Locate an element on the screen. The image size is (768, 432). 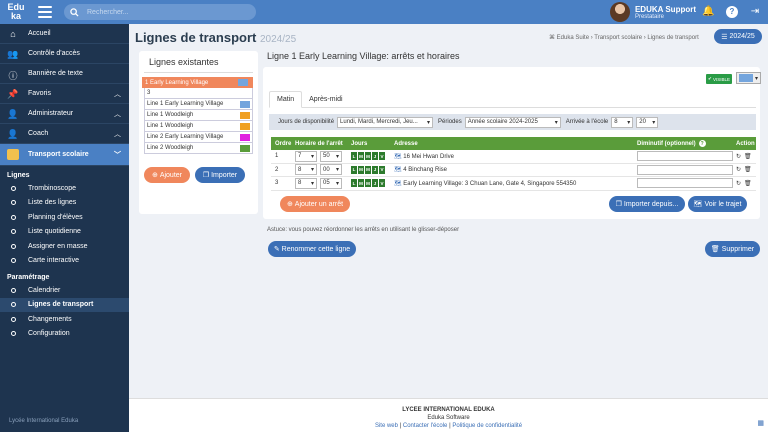
line-color-select: ▾ is located at coordinates (748, 78).